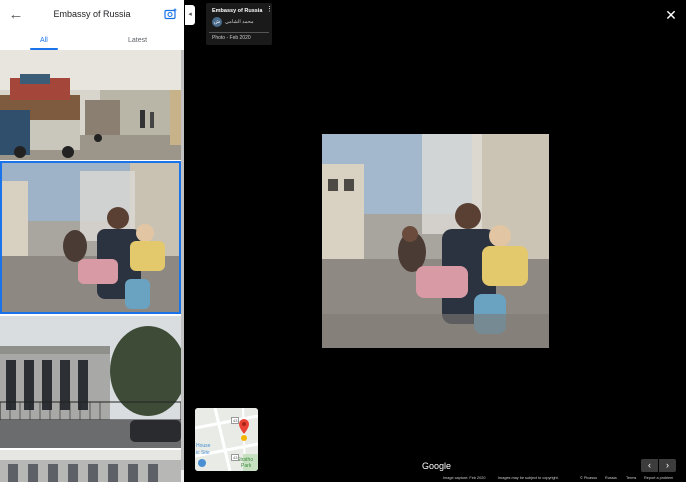 This screenshot has height=482, width=686. What do you see at coordinates (137, 40) in the screenshot?
I see `tab-latest: Latest` at bounding box center [137, 40].